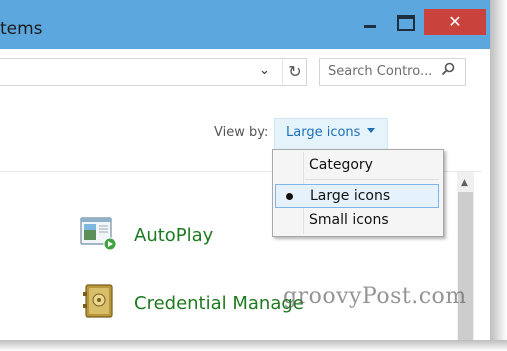 The width and height of the screenshot is (507, 351). Describe the element at coordinates (448, 71) in the screenshot. I see `search-icon` at that location.